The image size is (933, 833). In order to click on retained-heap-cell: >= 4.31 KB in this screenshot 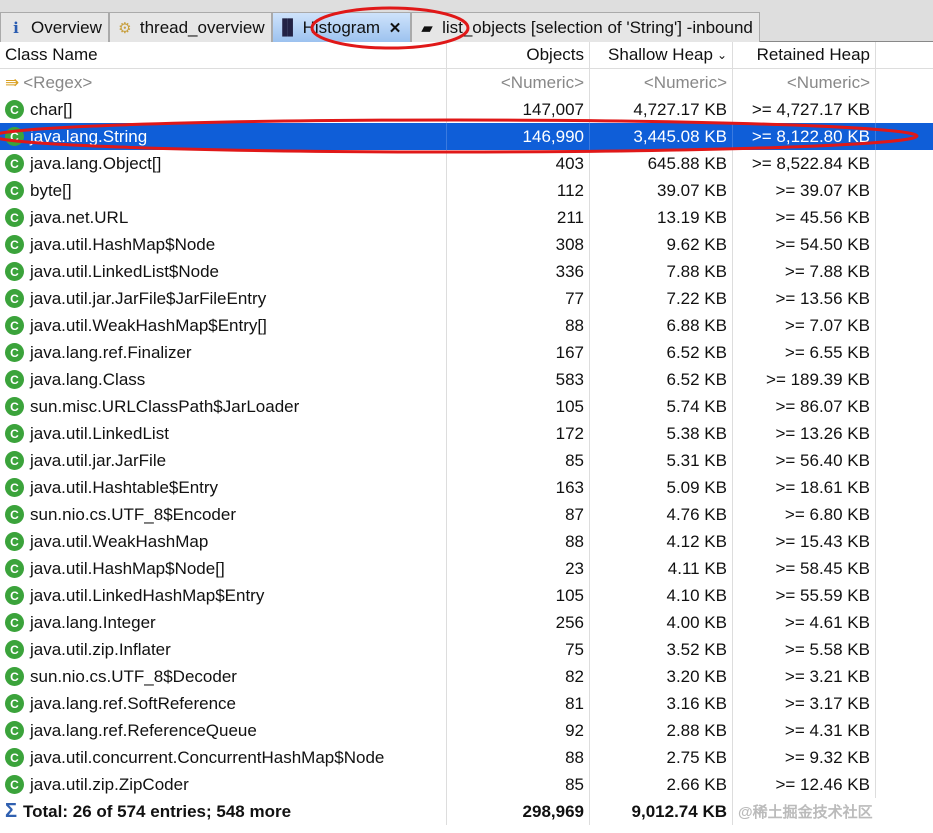, I will do `click(804, 730)`.